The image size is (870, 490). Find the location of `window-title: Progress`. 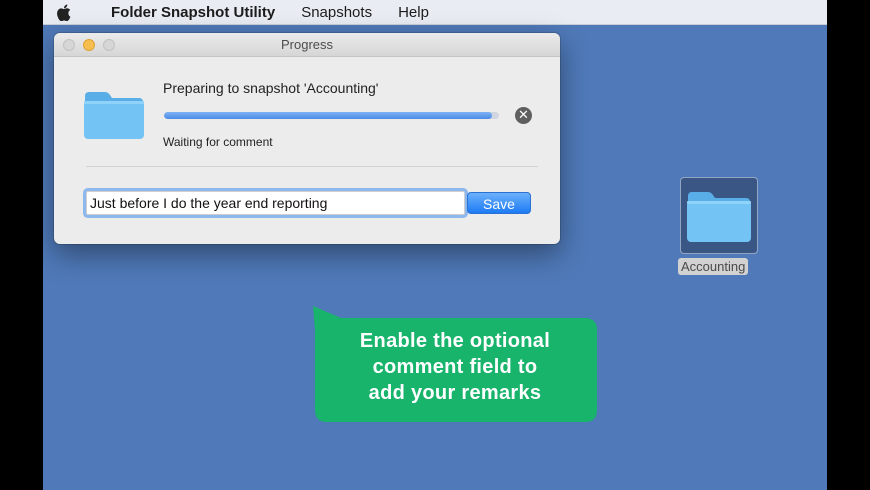

window-title: Progress is located at coordinates (307, 44).